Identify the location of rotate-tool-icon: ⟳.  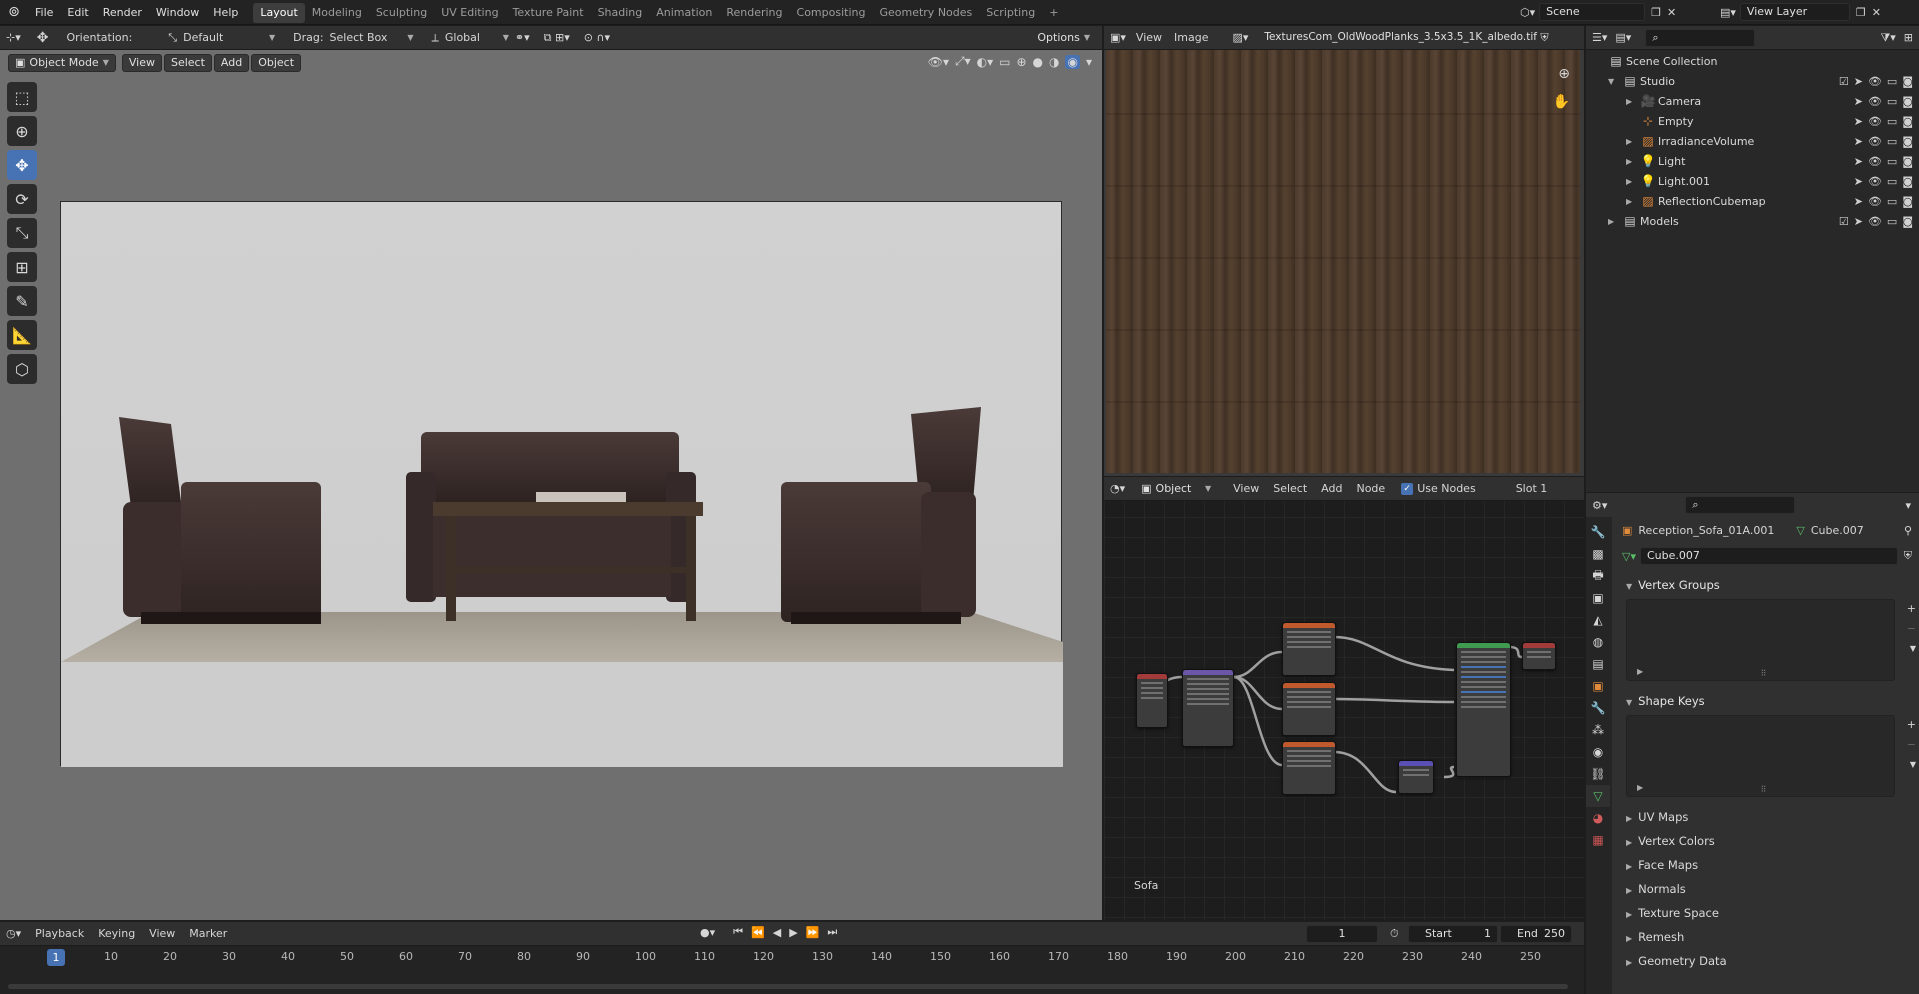
(22, 199).